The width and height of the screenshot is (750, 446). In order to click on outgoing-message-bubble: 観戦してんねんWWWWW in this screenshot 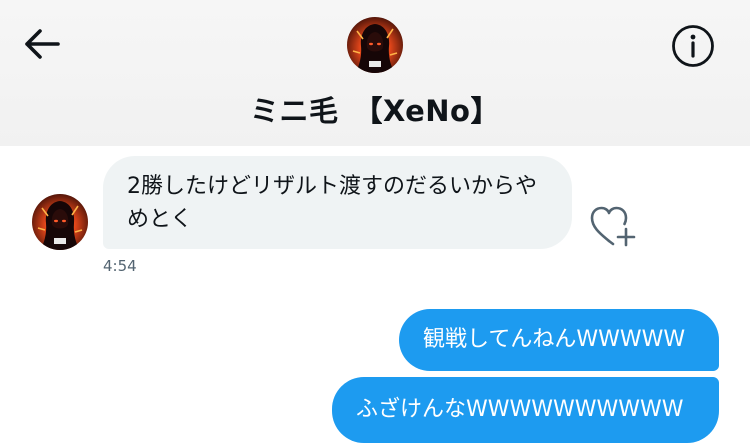, I will do `click(559, 340)`.